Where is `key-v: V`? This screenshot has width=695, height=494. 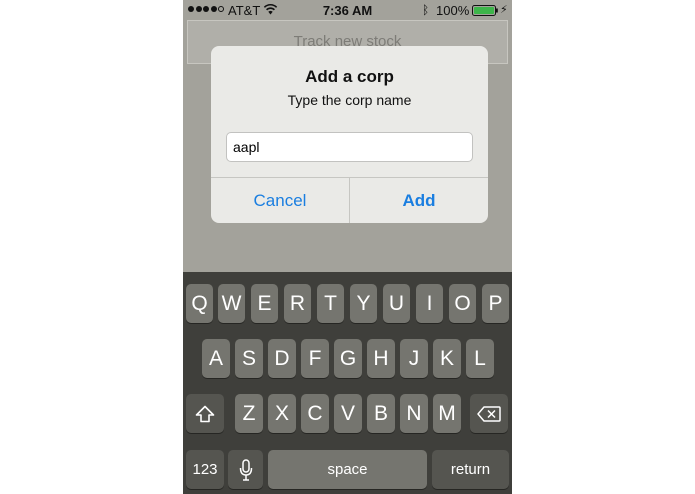
key-v: V is located at coordinates (348, 413).